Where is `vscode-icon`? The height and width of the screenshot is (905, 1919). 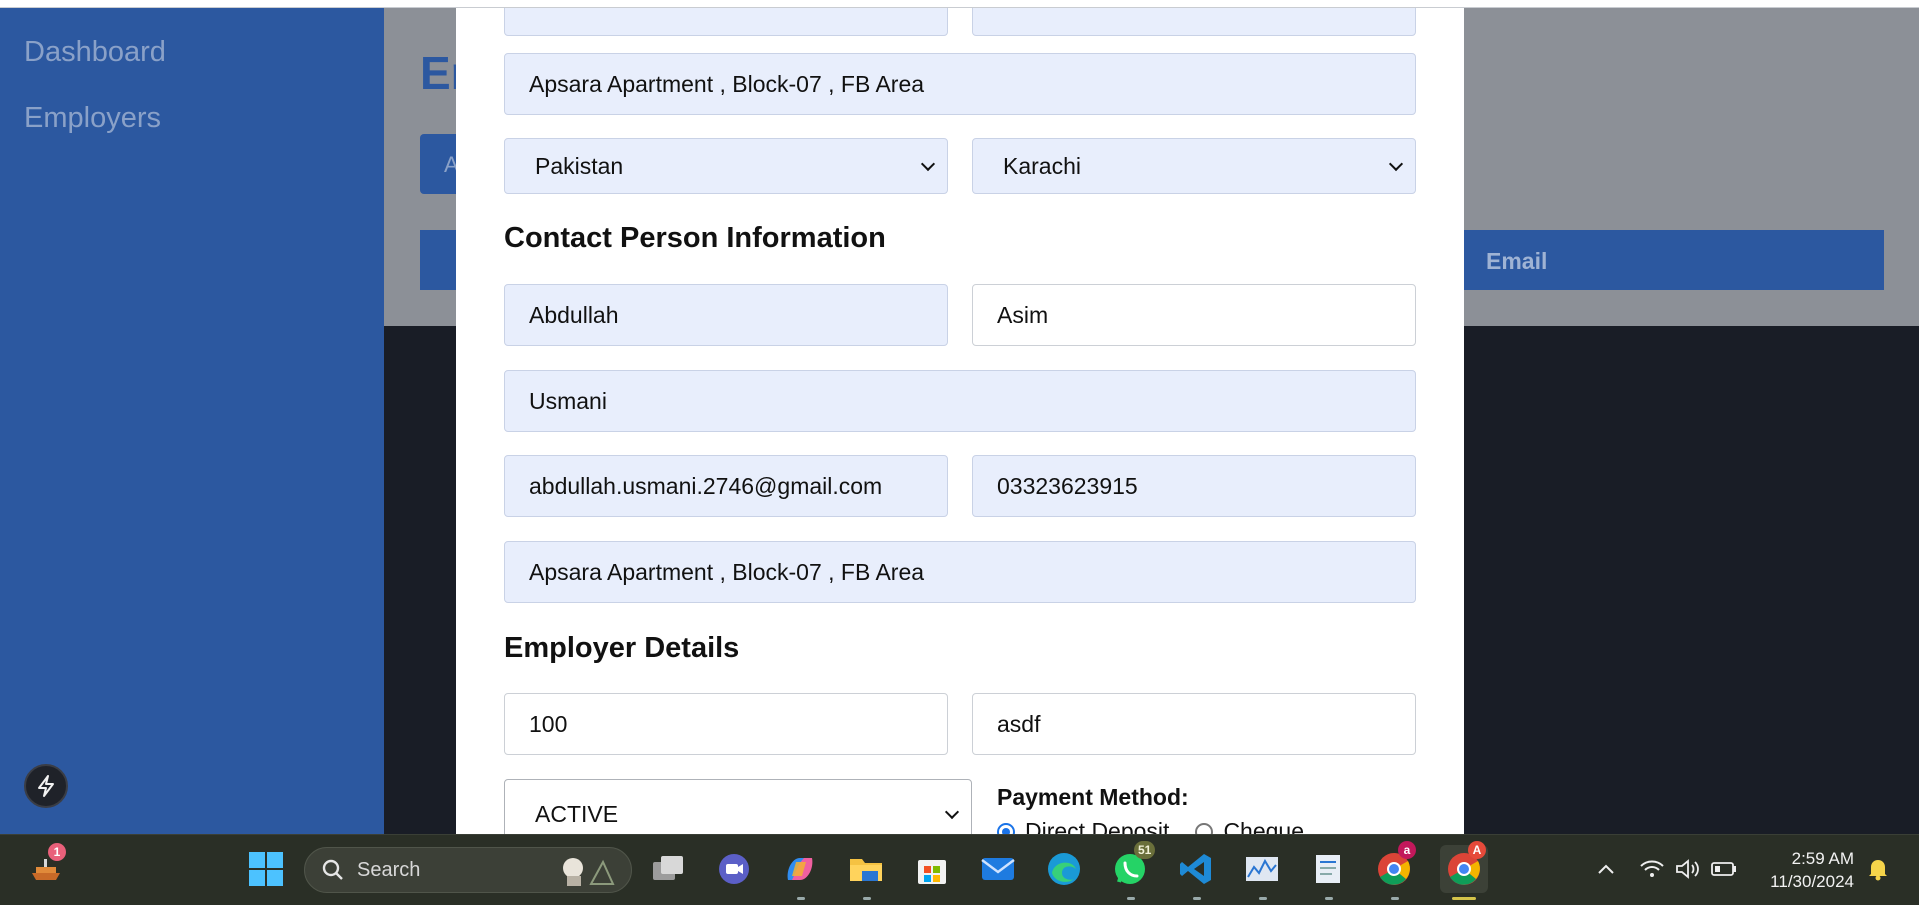
vscode-icon is located at coordinates (1195, 869).